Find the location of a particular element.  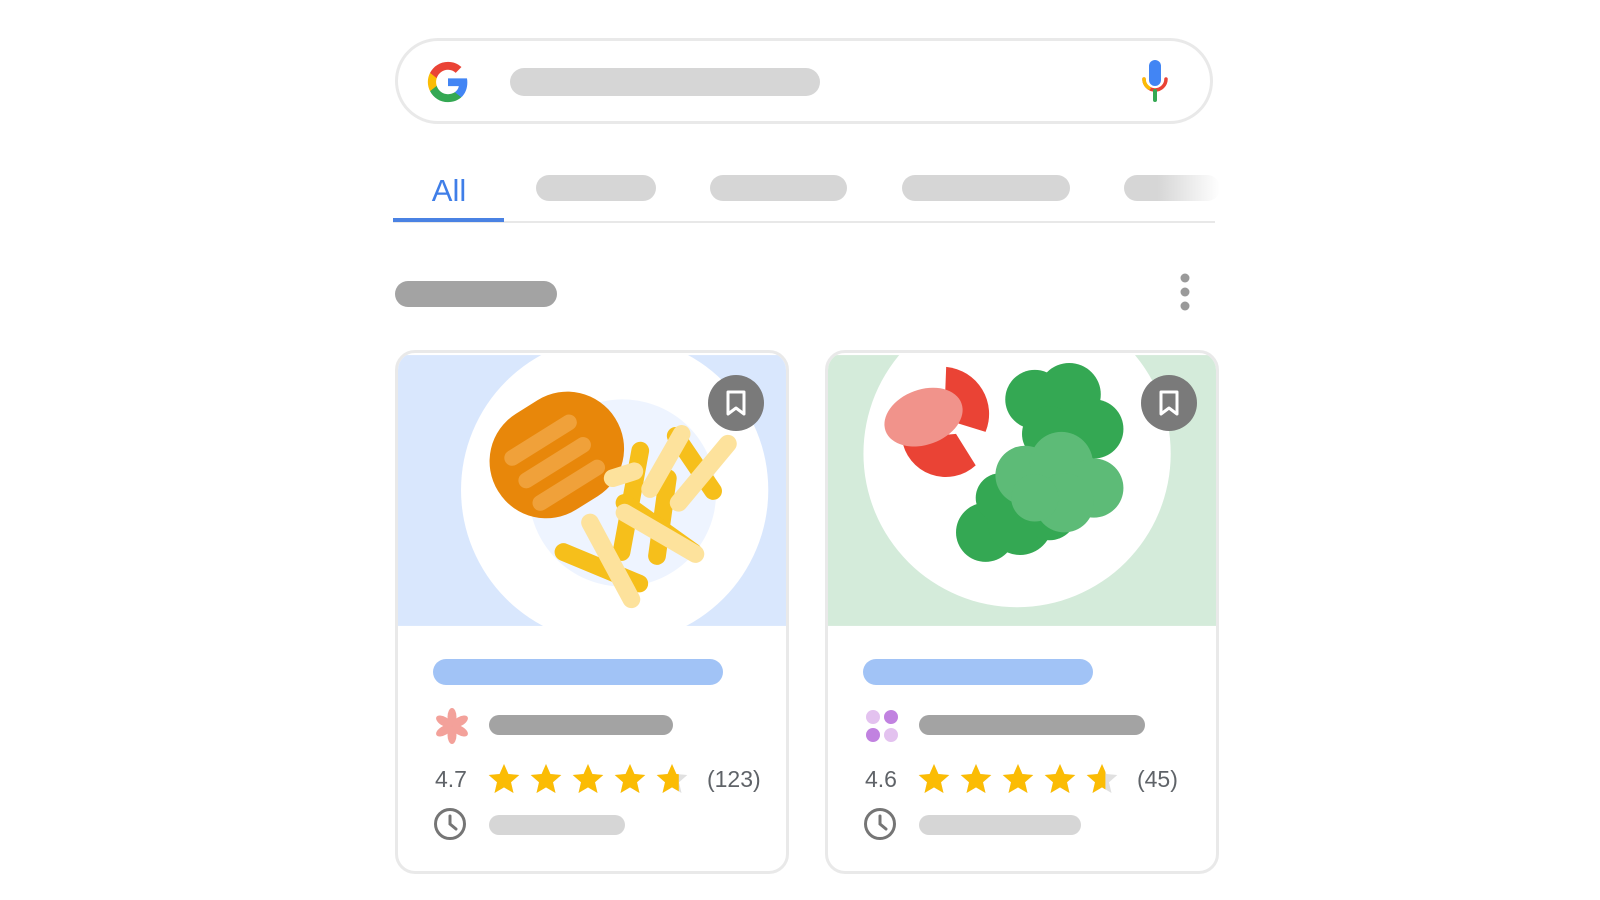

recipe-card: 4.6 (45) is located at coordinates (1022, 612).